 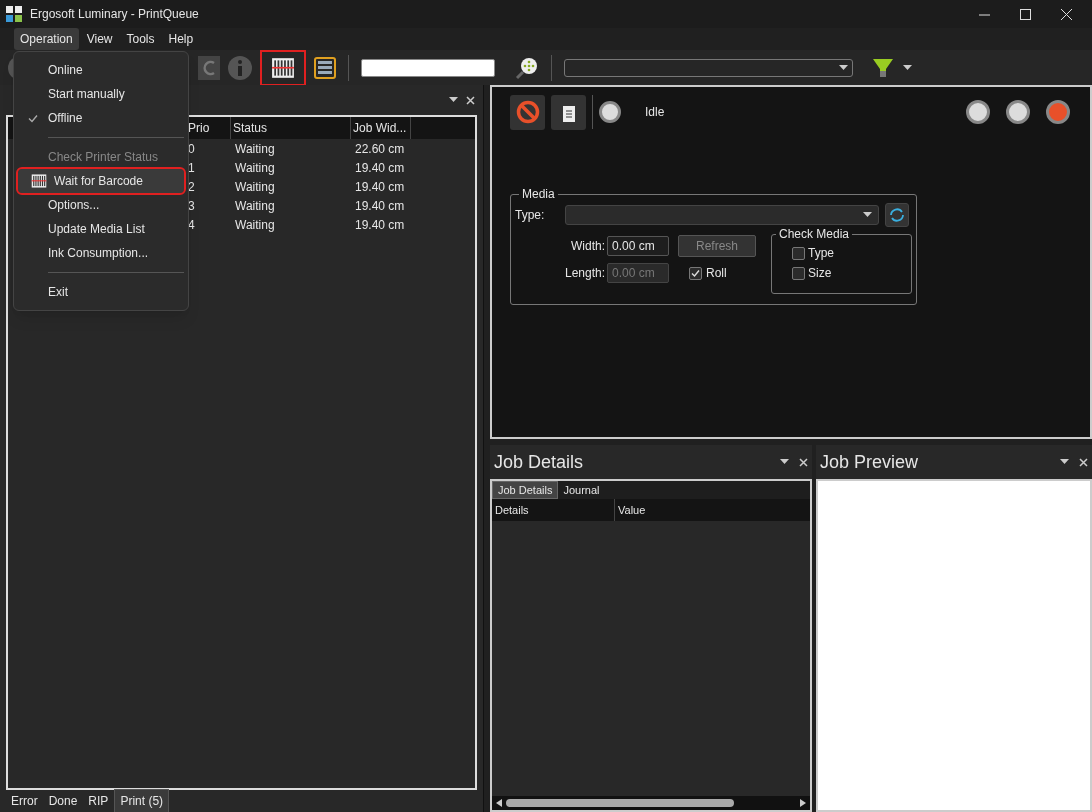 I want to click on panel-title: Job Details, so click(x=539, y=462).